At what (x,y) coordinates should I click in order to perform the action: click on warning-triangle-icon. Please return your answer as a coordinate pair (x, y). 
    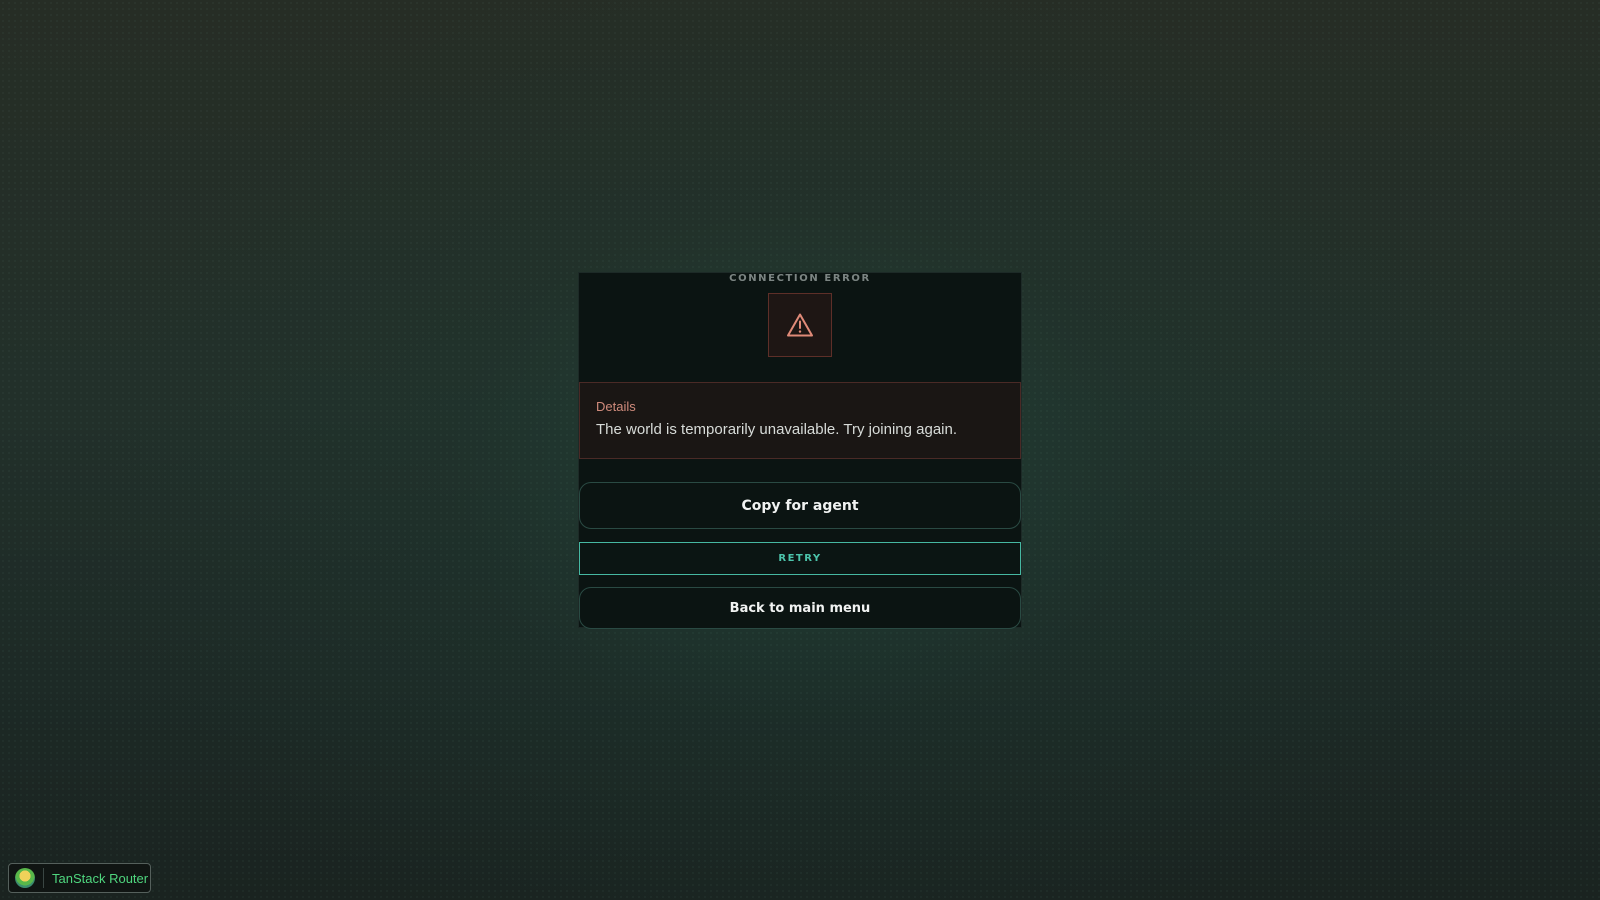
    Looking at the image, I should click on (800, 325).